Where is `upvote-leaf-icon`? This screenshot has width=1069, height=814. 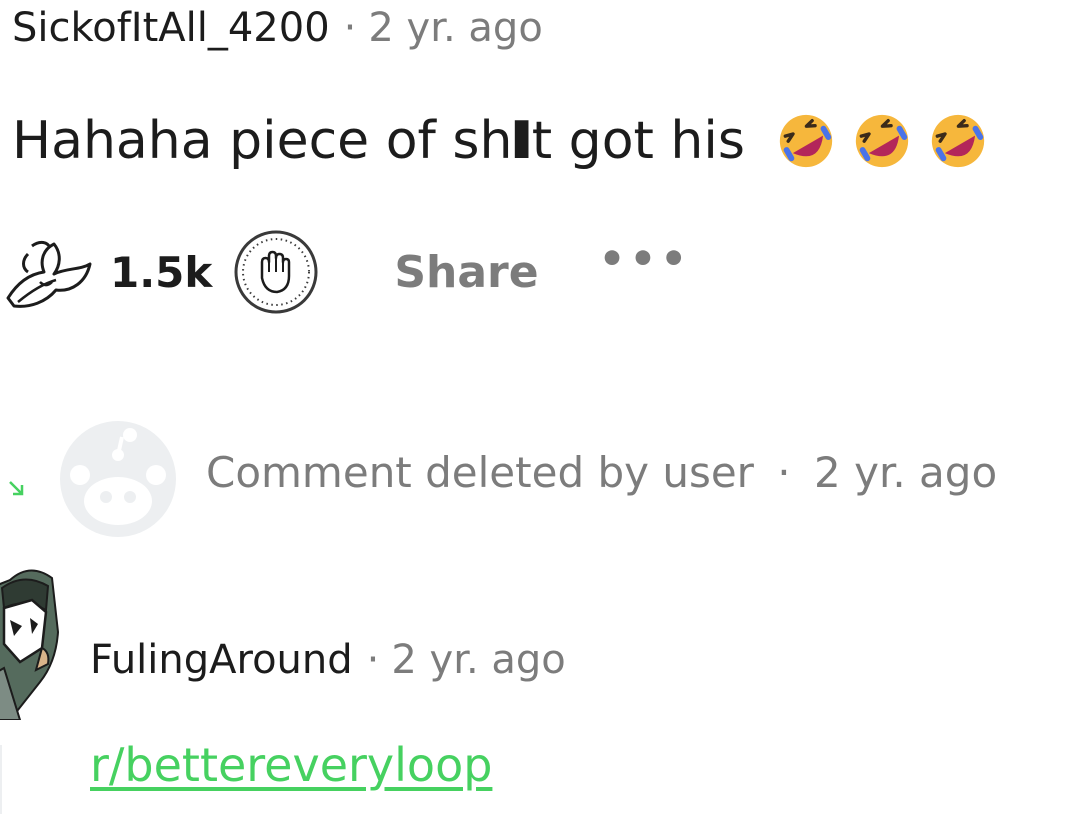 upvote-leaf-icon is located at coordinates (48, 272).